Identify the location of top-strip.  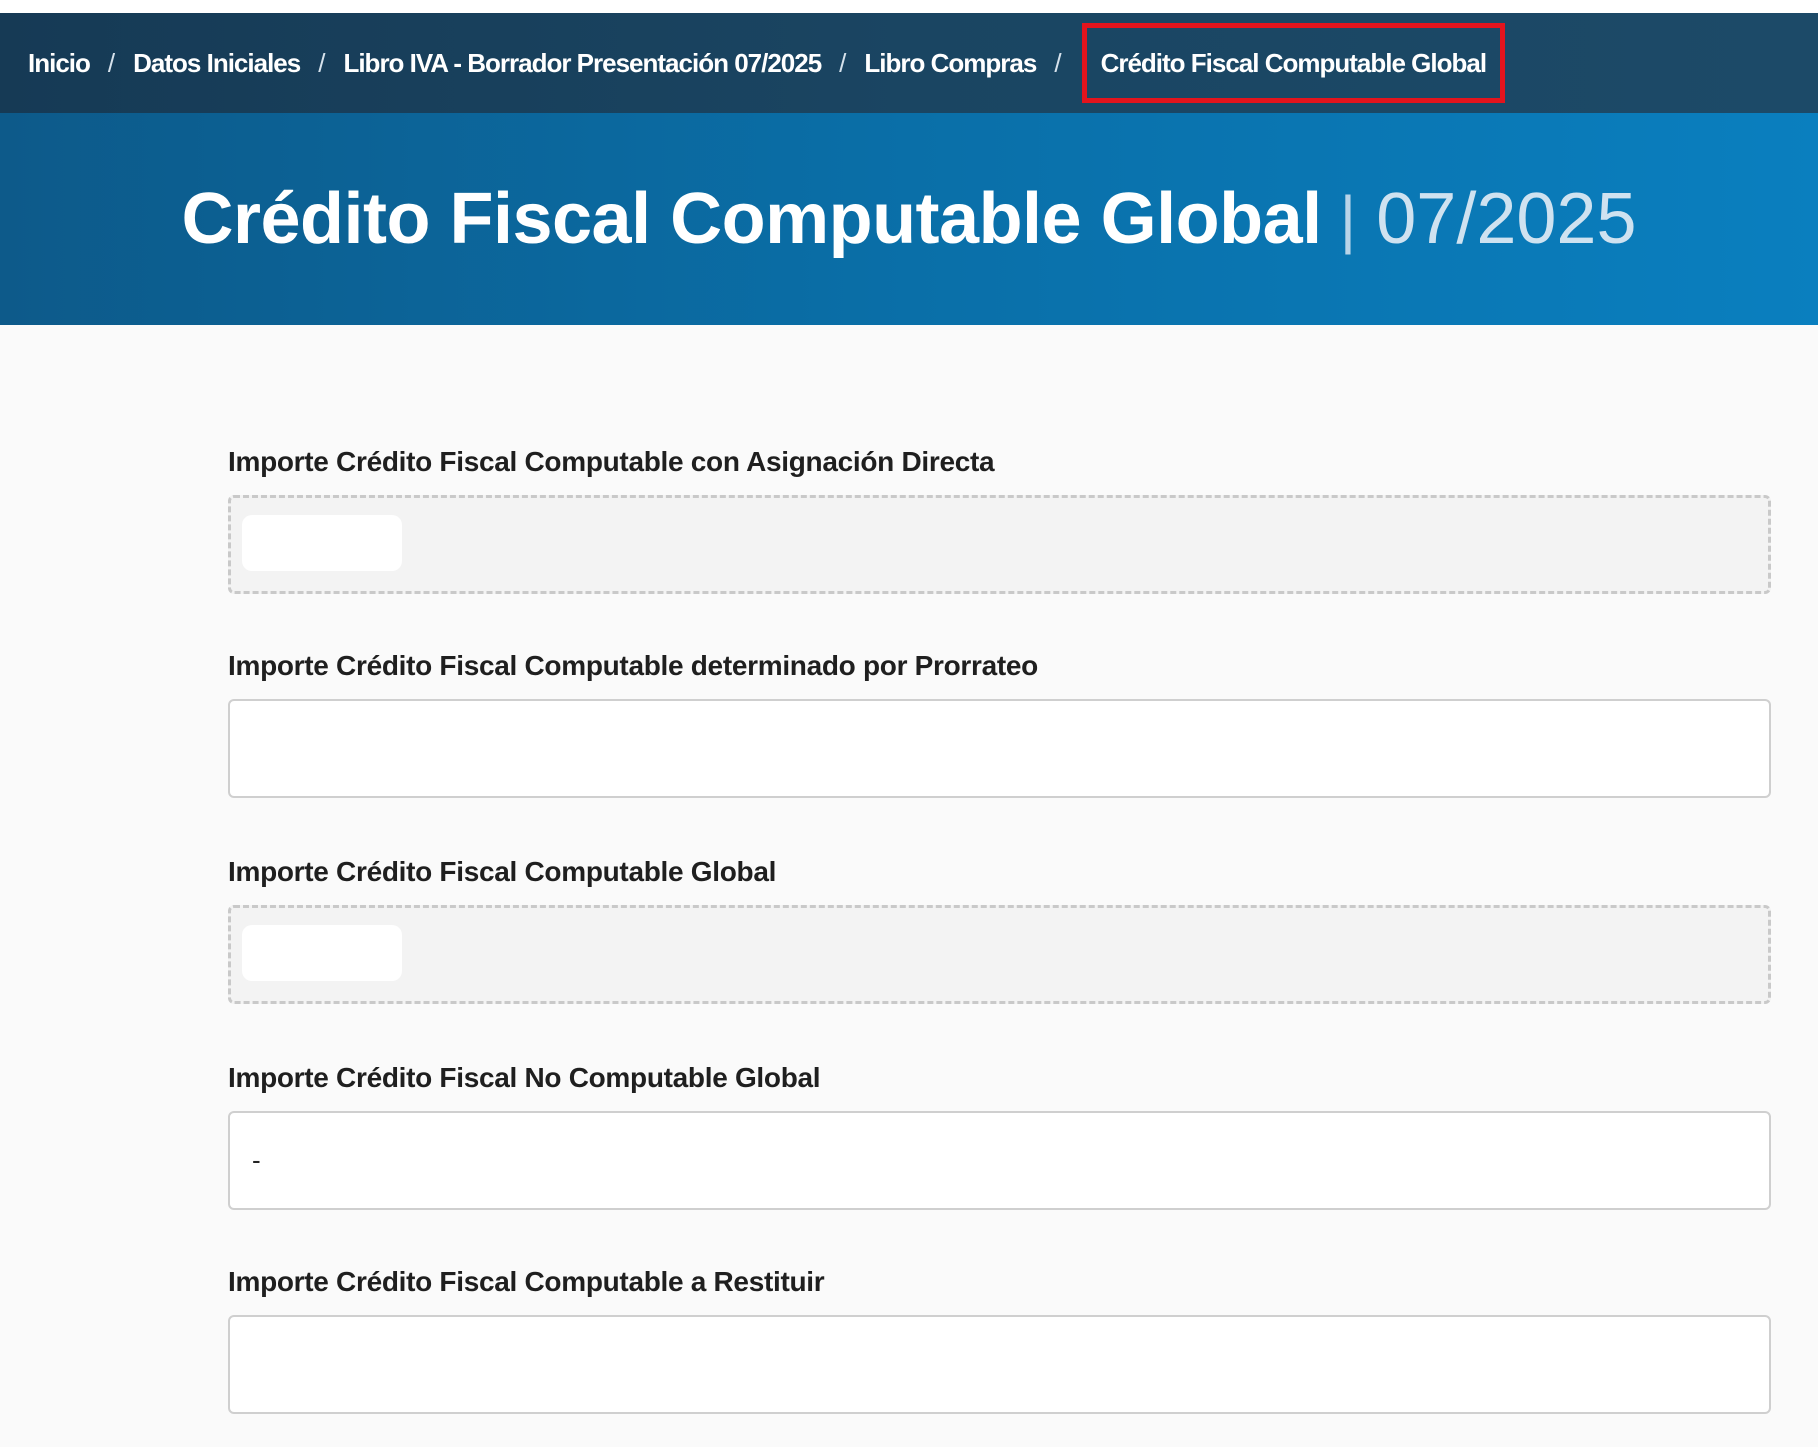
(909, 6).